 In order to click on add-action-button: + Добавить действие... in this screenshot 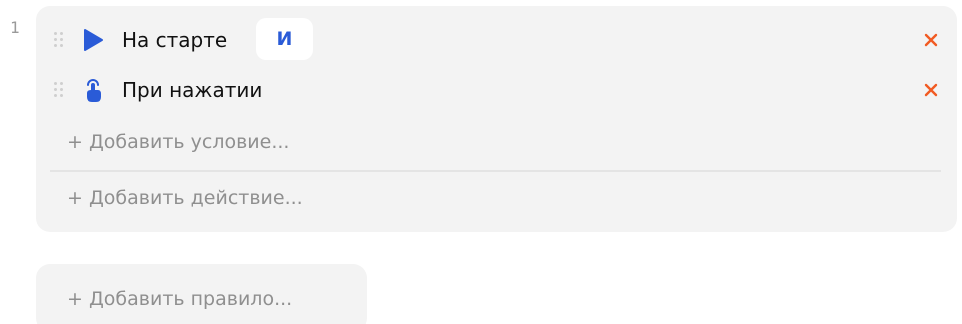, I will do `click(185, 198)`.